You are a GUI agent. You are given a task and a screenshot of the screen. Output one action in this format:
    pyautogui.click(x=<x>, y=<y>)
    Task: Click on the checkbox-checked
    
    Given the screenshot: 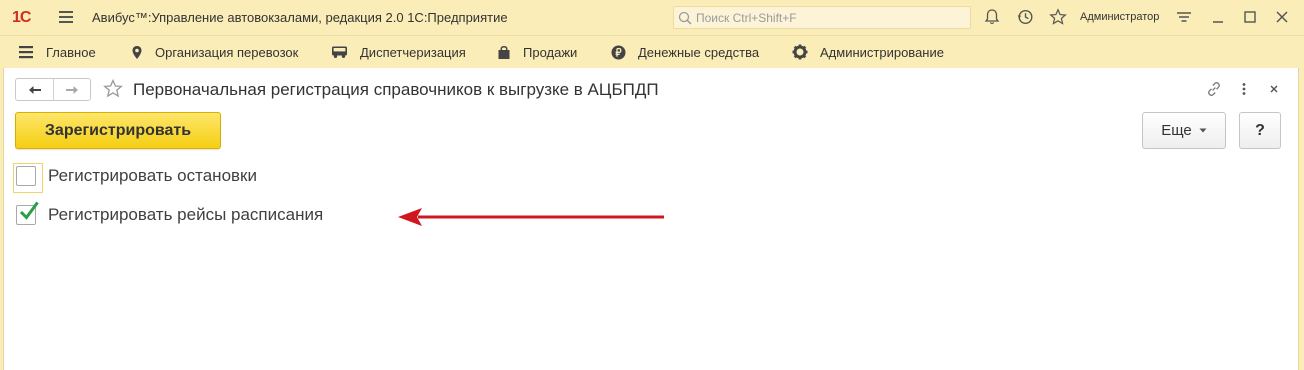 What is the action you would take?
    pyautogui.click(x=27, y=213)
    